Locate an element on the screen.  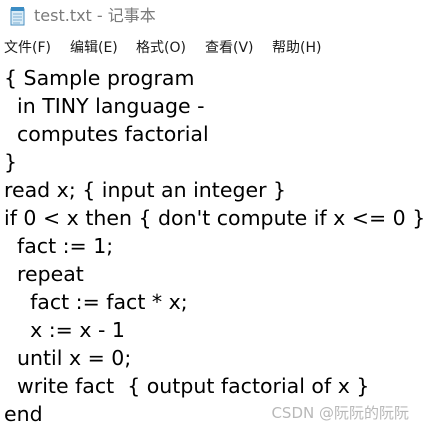
menu-view: 查看(V) is located at coordinates (229, 48).